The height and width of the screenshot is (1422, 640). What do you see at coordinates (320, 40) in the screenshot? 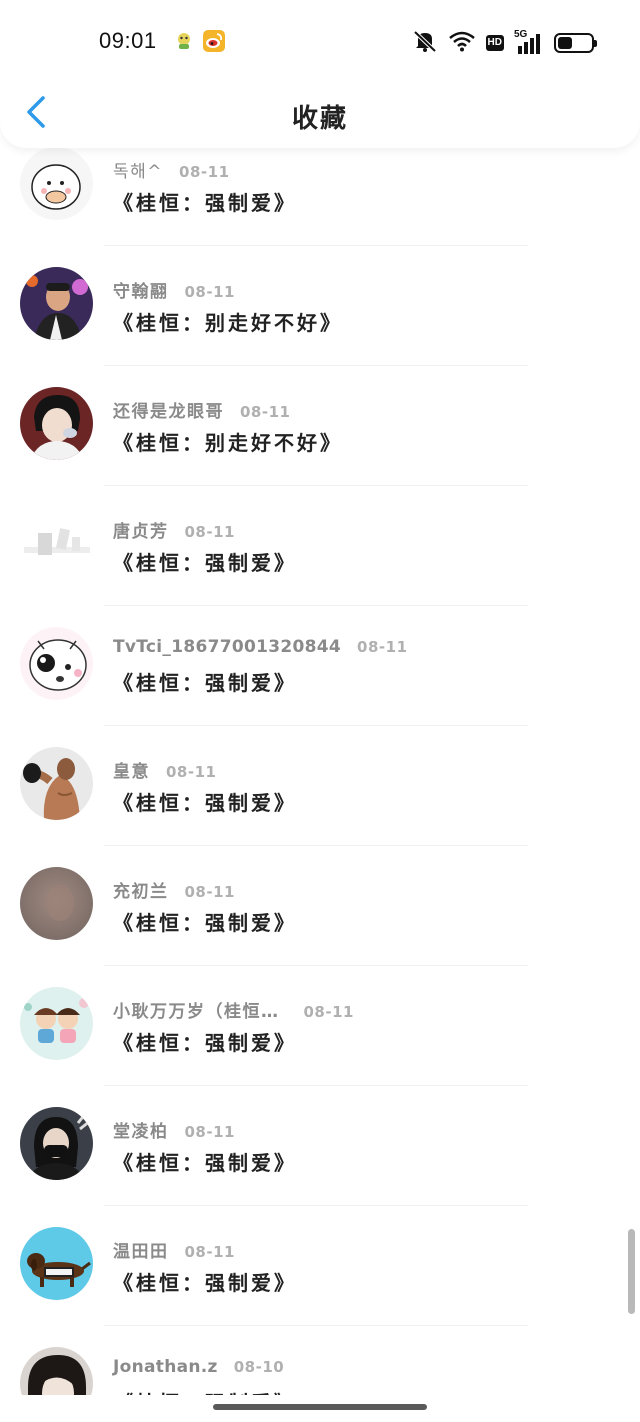
I see `status-bar: 09:01 HD 5G` at bounding box center [320, 40].